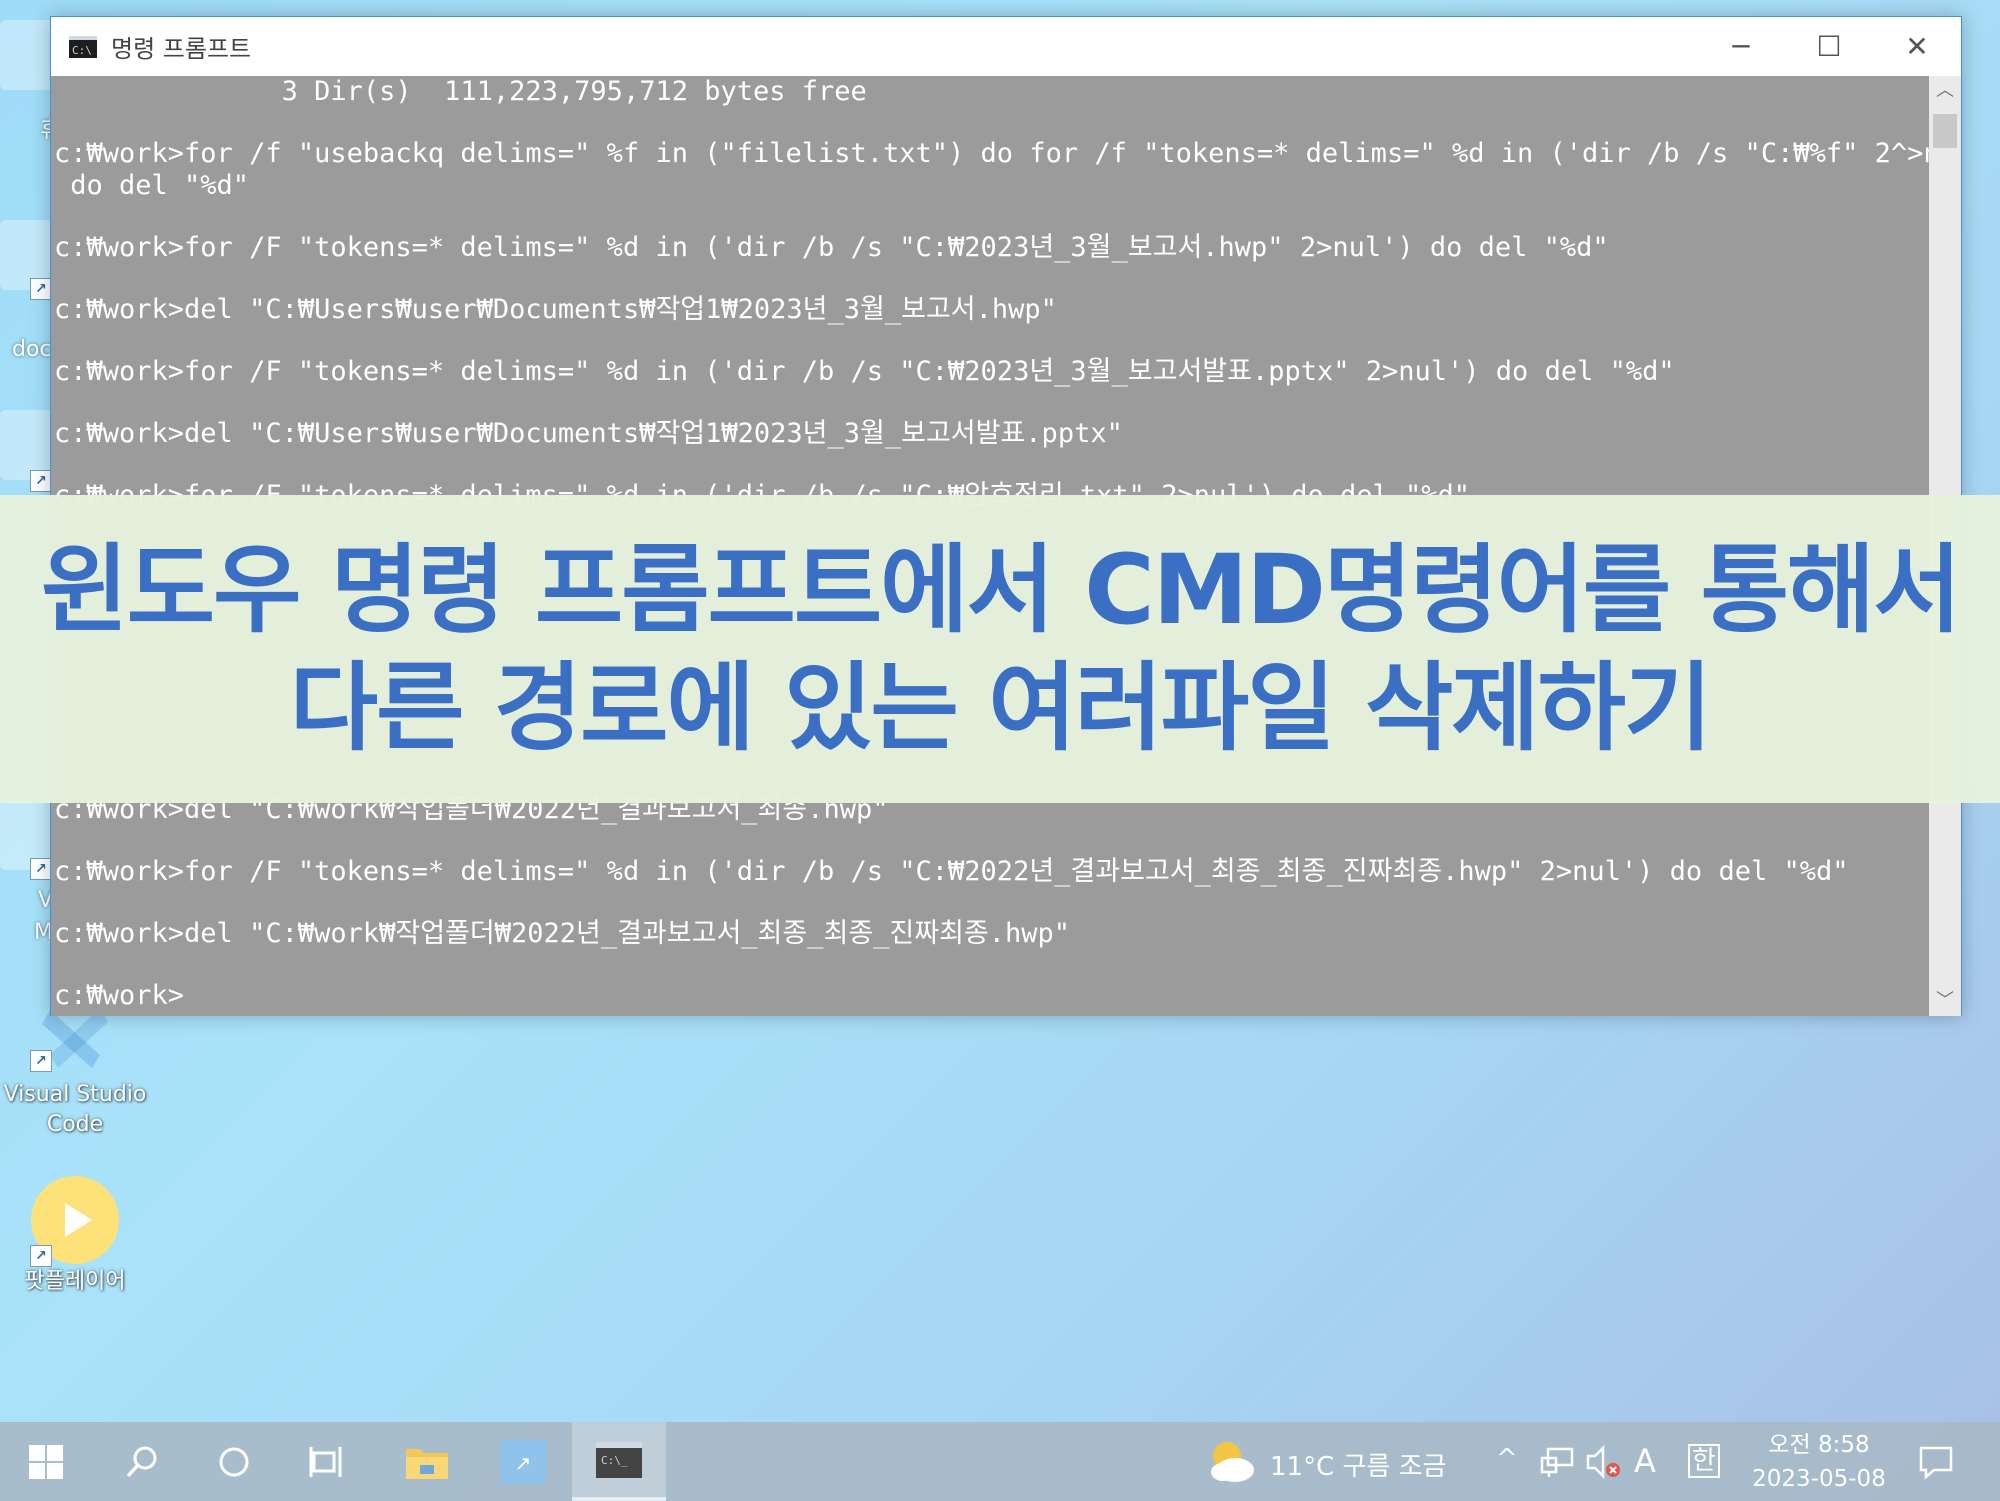 The width and height of the screenshot is (2000, 1501). I want to click on cortana-button, so click(234, 1461).